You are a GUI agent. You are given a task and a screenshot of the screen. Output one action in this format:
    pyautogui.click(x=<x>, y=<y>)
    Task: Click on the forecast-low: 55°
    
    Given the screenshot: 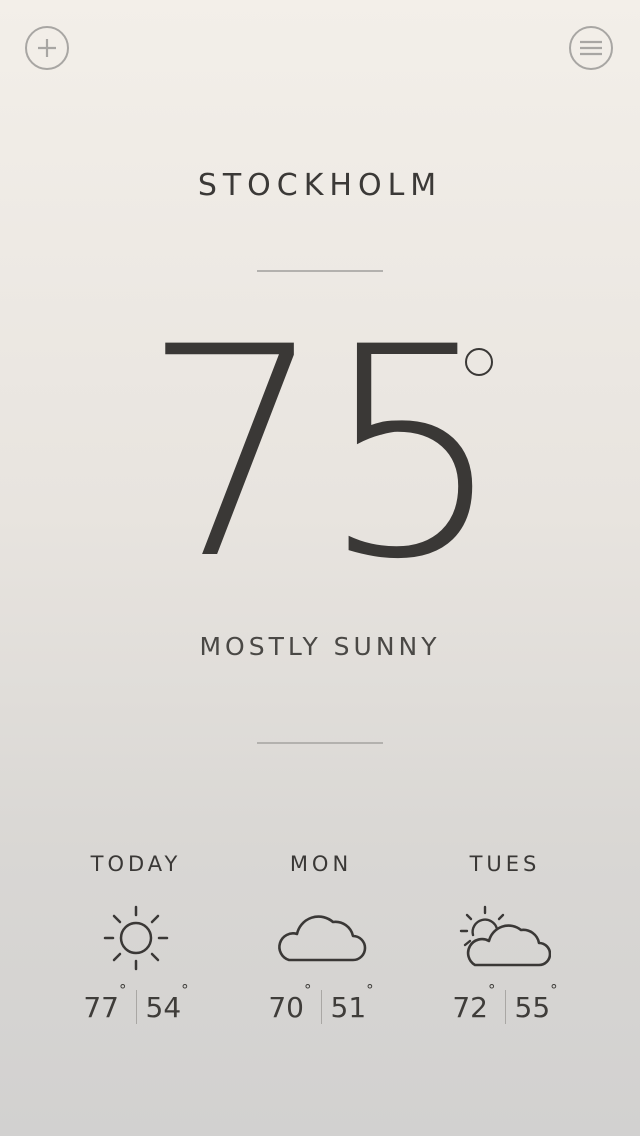 What is the action you would take?
    pyautogui.click(x=536, y=1002)
    